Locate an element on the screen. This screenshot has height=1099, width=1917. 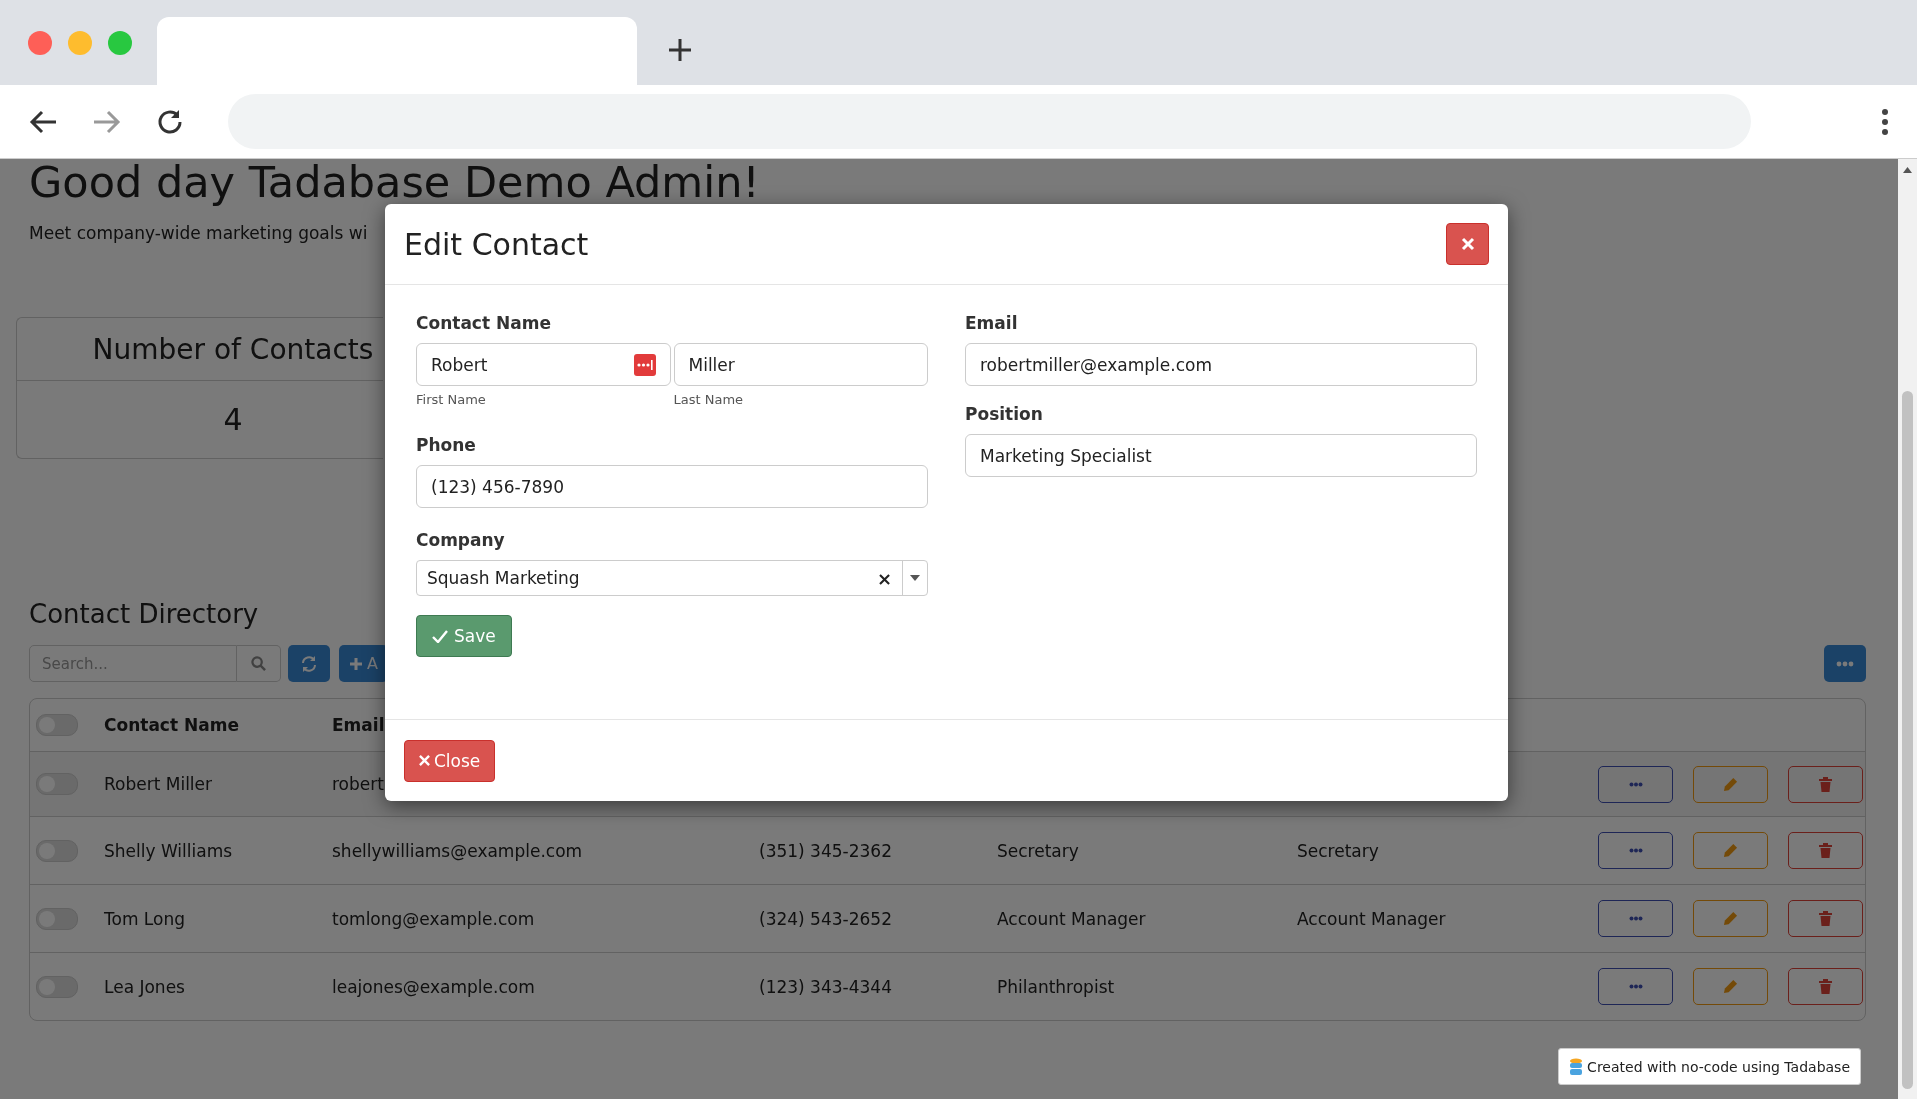
position-field: Marketing Specialist is located at coordinates (1221, 455).